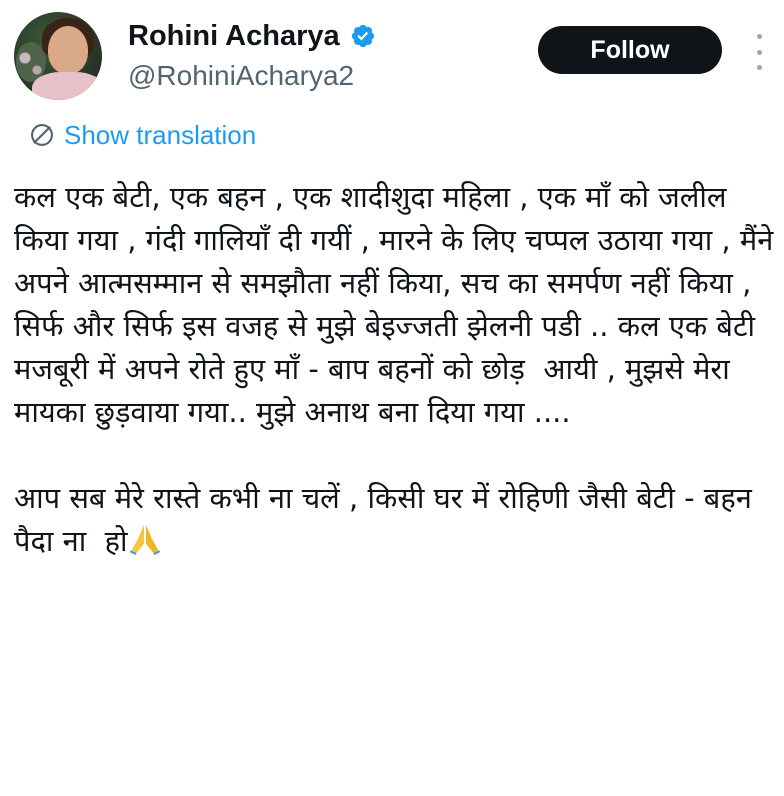  I want to click on follow-button: Follow, so click(630, 50).